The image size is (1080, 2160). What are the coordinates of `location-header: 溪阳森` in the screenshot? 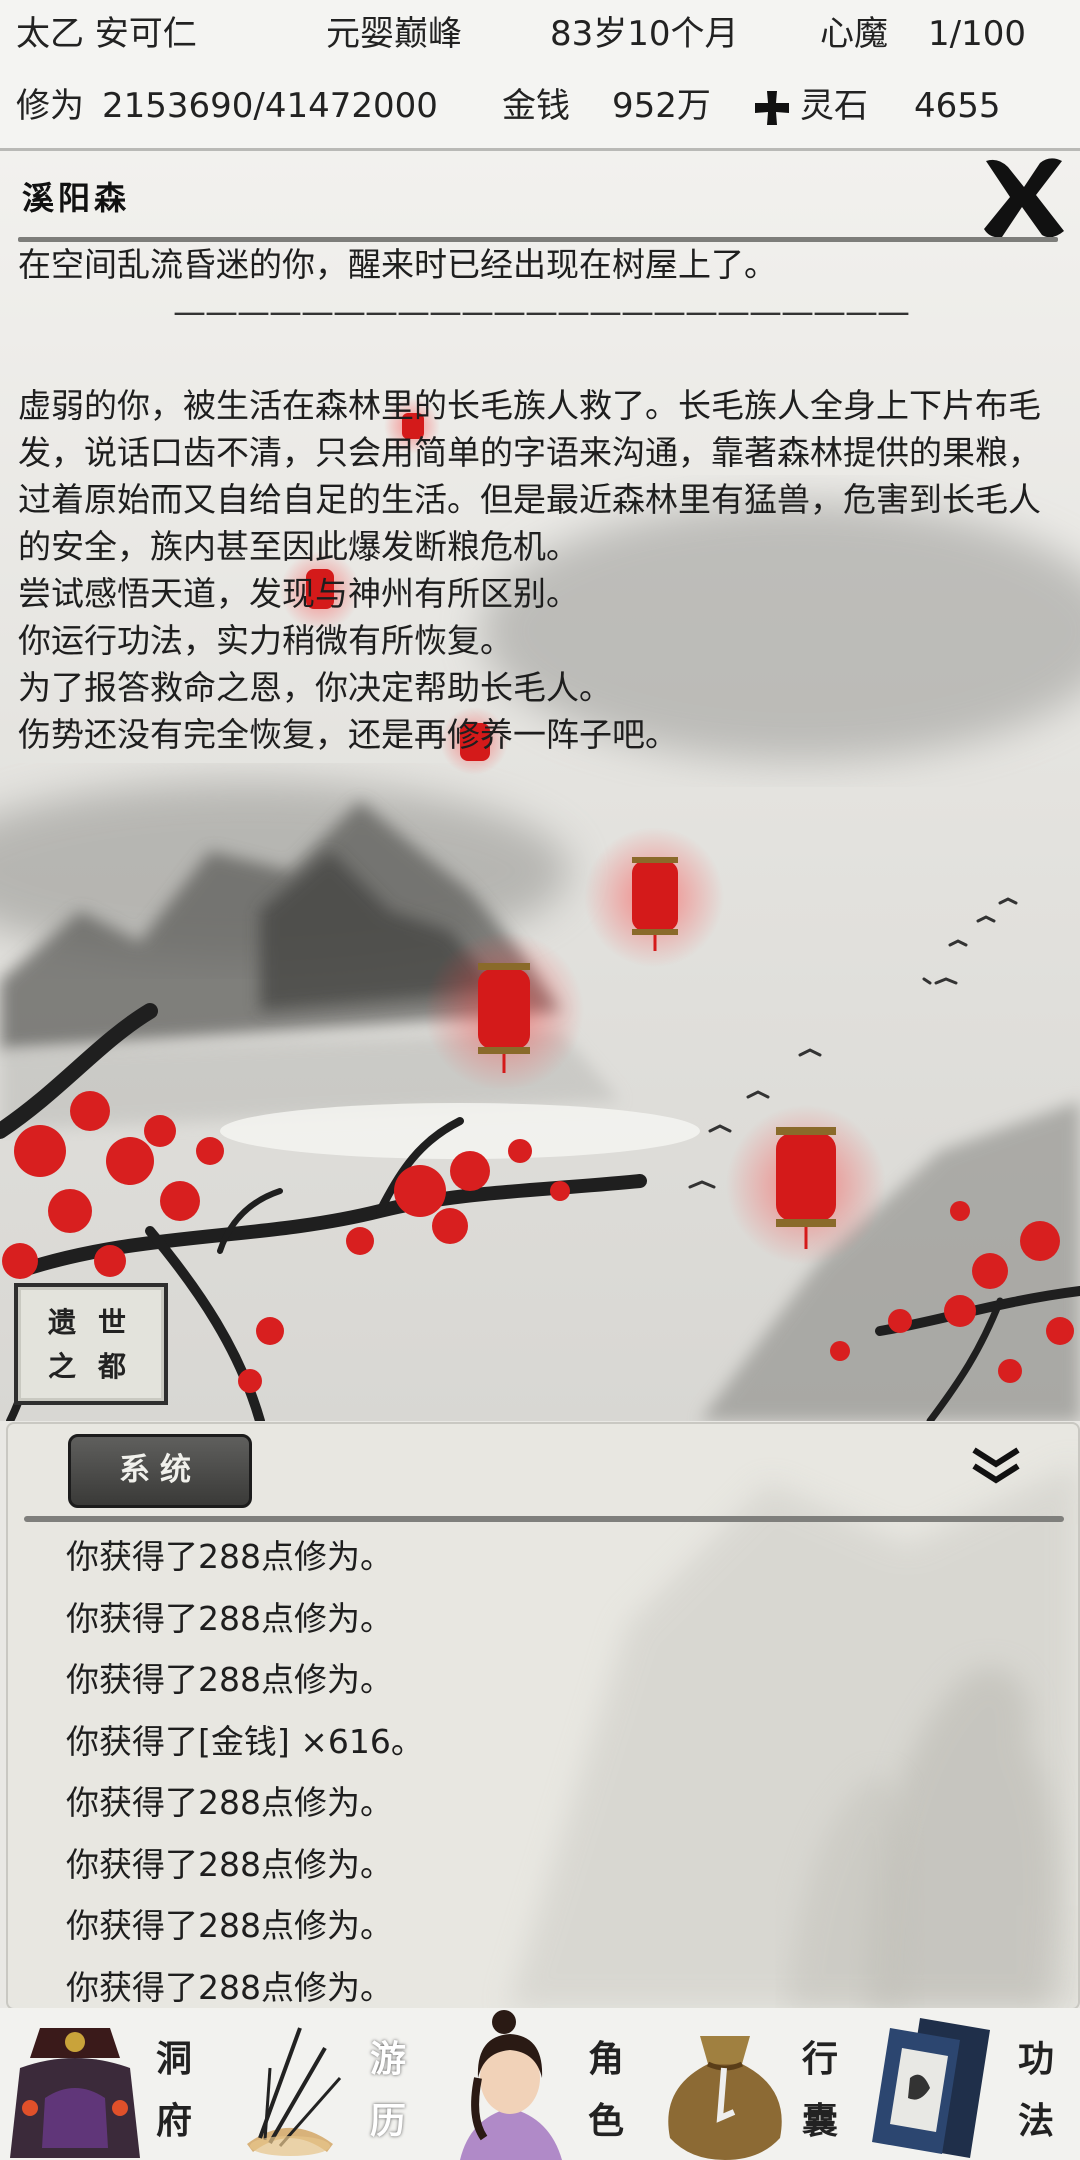 It's located at (540, 196).